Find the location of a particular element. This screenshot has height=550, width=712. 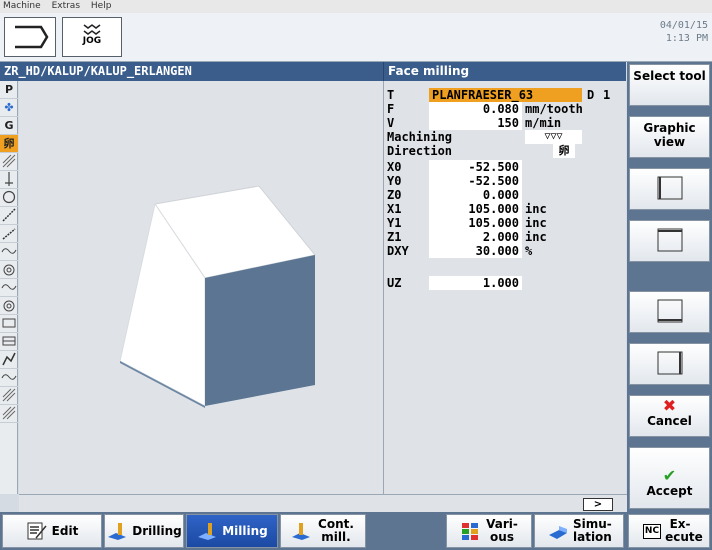

various-button: Vari- ous is located at coordinates (489, 531).